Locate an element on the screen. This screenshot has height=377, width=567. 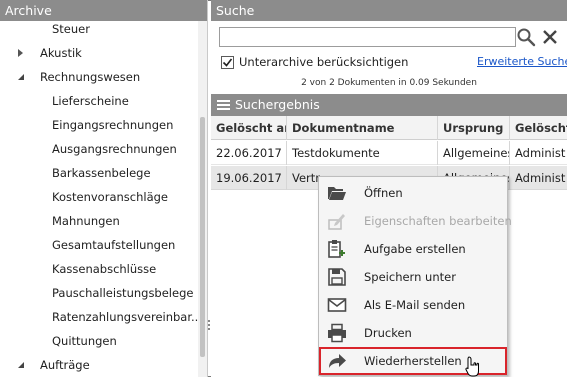
advanced-search-link: Erweiterte Suche is located at coordinates (522, 62).